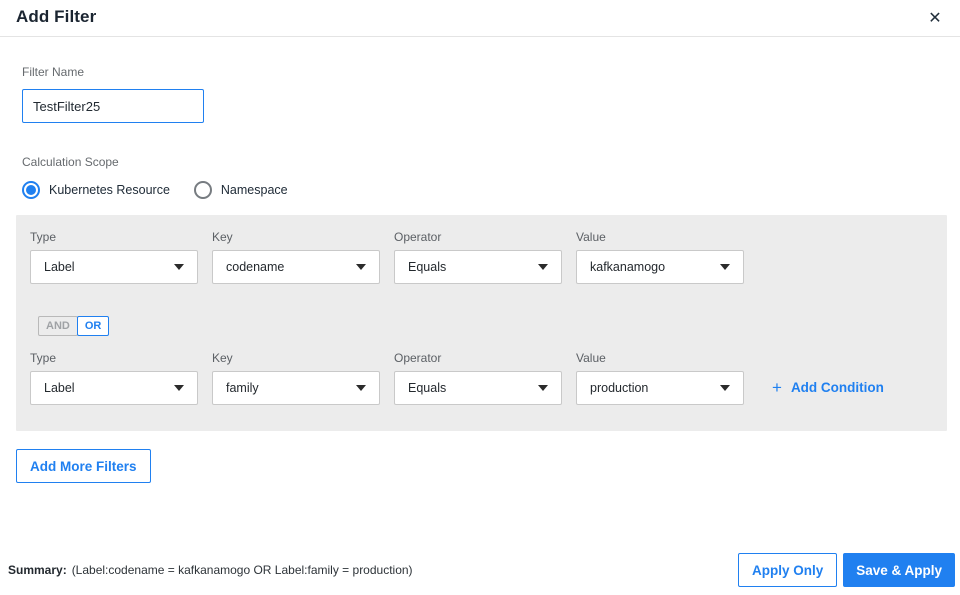  I want to click on footer-actions: Apply Only Save & Apply, so click(846, 570).